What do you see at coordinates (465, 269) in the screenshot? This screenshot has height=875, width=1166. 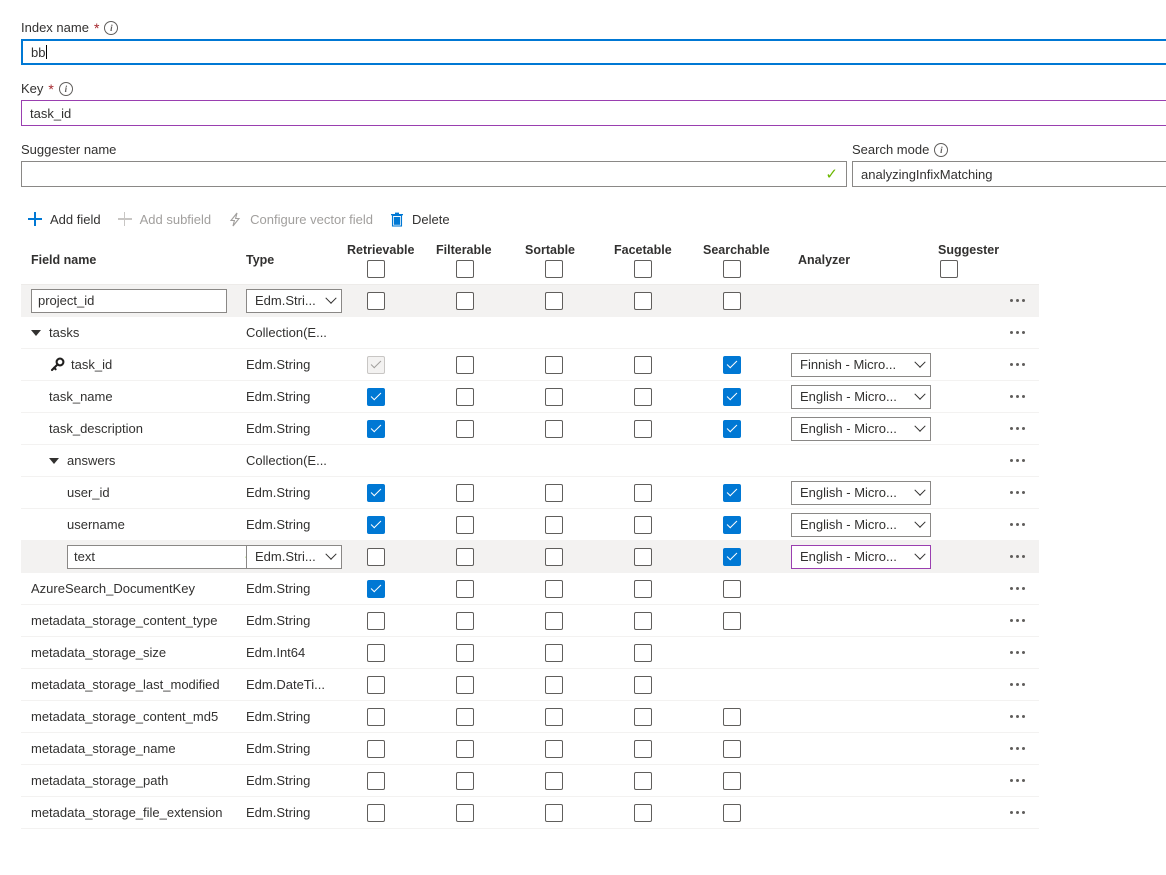 I see `header-checkbox-filterable` at bounding box center [465, 269].